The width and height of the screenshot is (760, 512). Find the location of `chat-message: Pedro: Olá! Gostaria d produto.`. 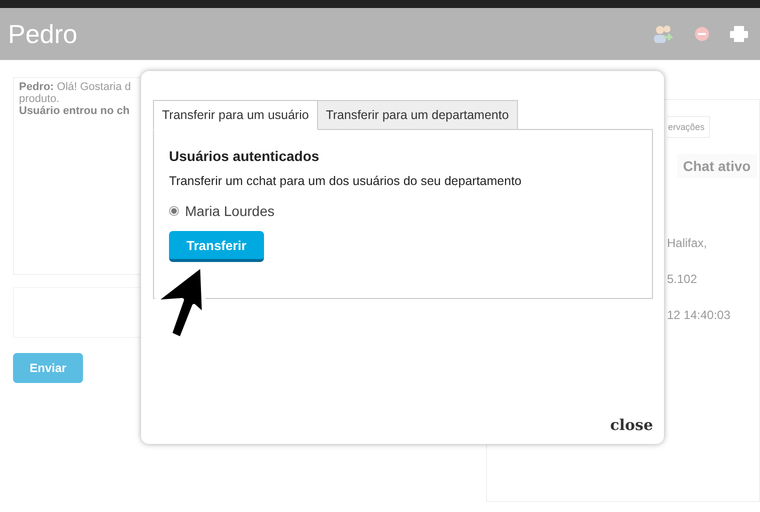

chat-message: Pedro: Olá! Gostaria d produto. is located at coordinates (75, 93).